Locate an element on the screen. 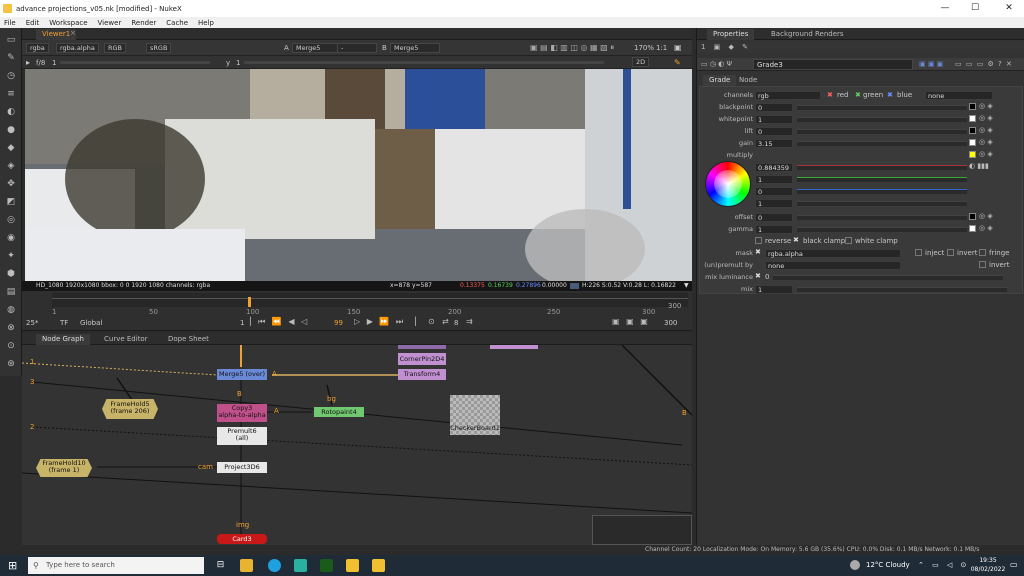 The image size is (1024, 576). node-roto: Rotopaint4 is located at coordinates (339, 412).